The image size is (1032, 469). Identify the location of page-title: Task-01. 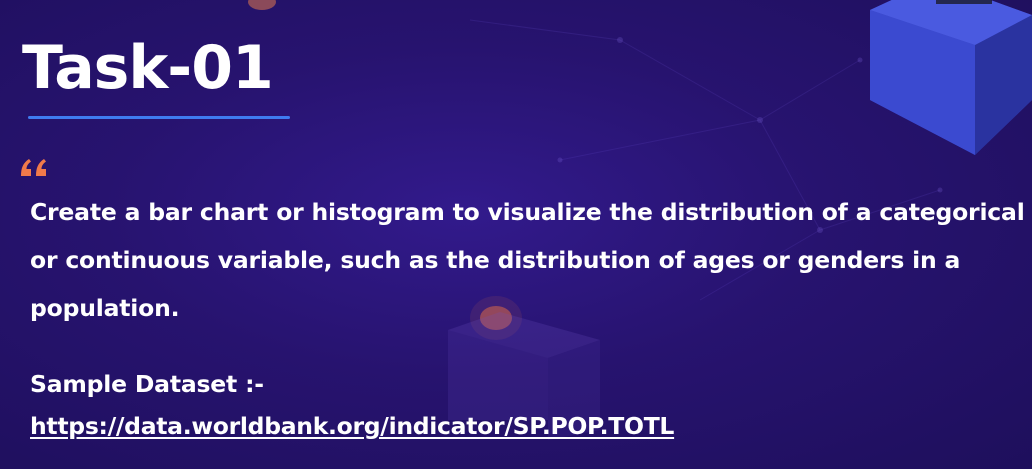
(148, 68).